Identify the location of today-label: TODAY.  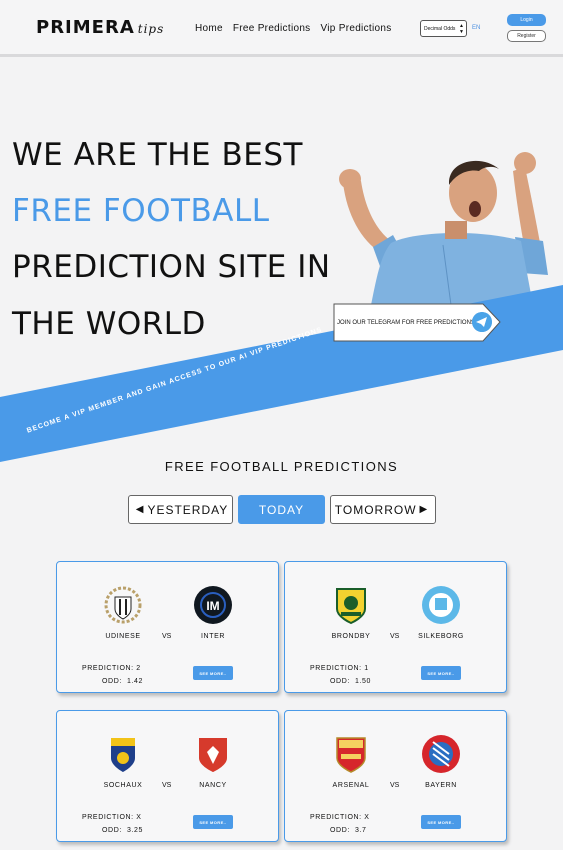
(281, 509).